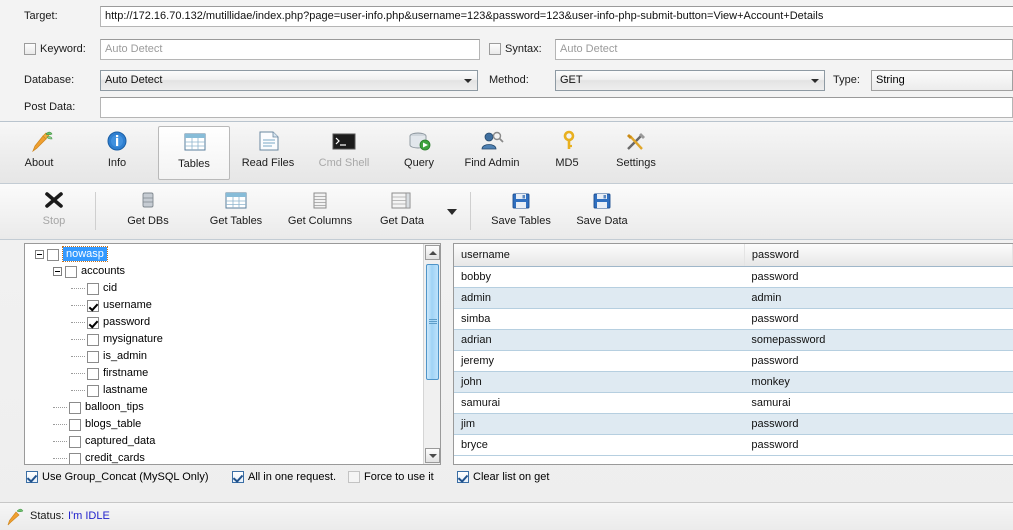  I want to click on table-row: adrian somepassword, so click(733, 340).